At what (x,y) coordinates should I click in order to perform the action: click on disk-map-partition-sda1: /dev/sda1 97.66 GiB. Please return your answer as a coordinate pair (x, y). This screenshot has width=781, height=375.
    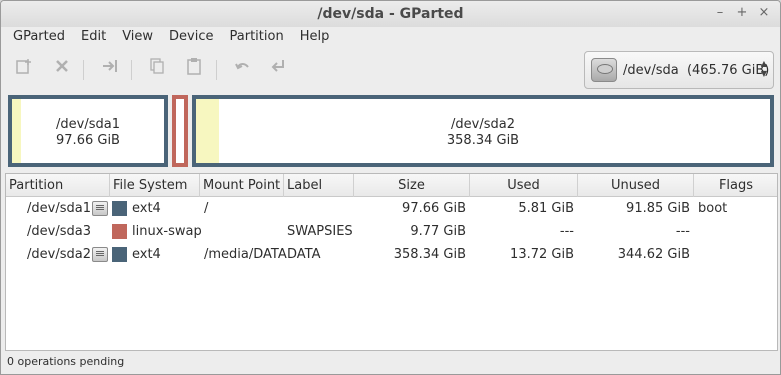
    Looking at the image, I should click on (88, 131).